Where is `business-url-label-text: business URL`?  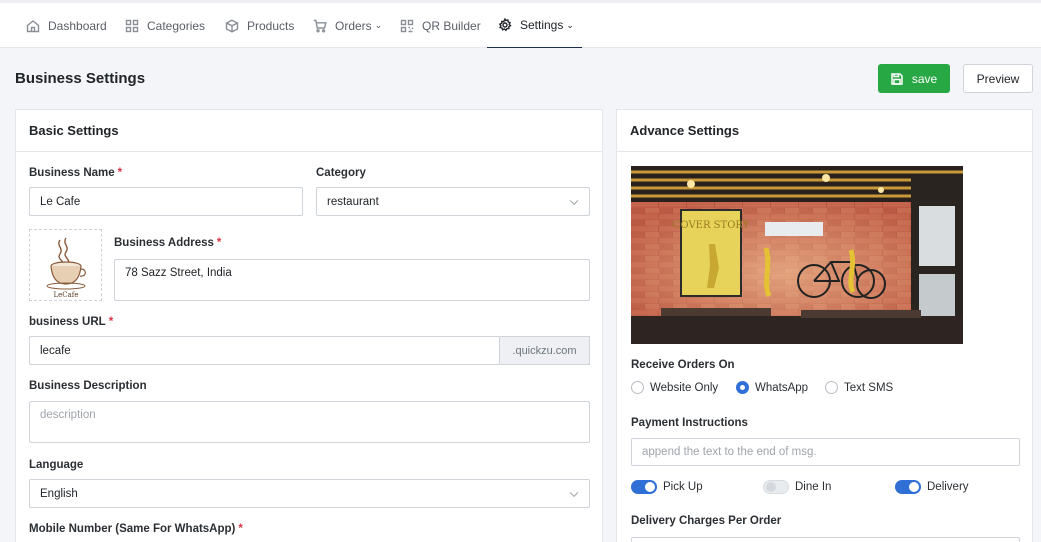
business-url-label-text: business URL is located at coordinates (67, 322).